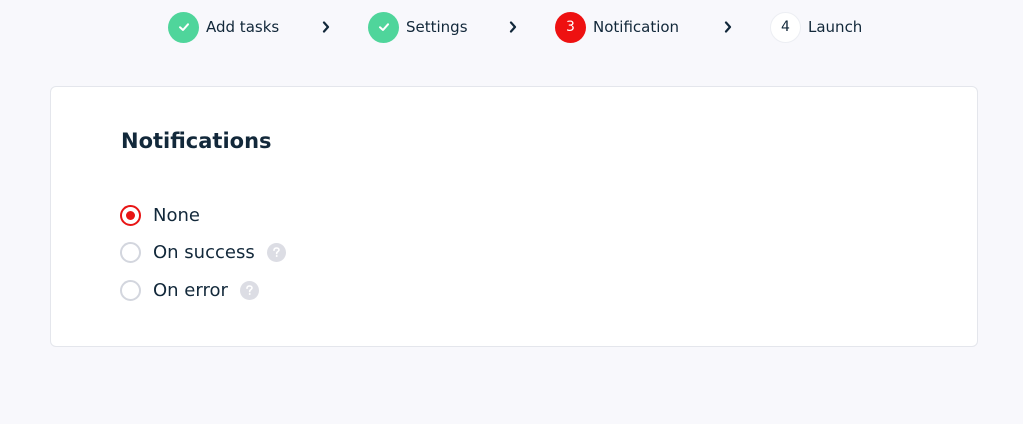  I want to click on option-on-success: On success, so click(203, 252).